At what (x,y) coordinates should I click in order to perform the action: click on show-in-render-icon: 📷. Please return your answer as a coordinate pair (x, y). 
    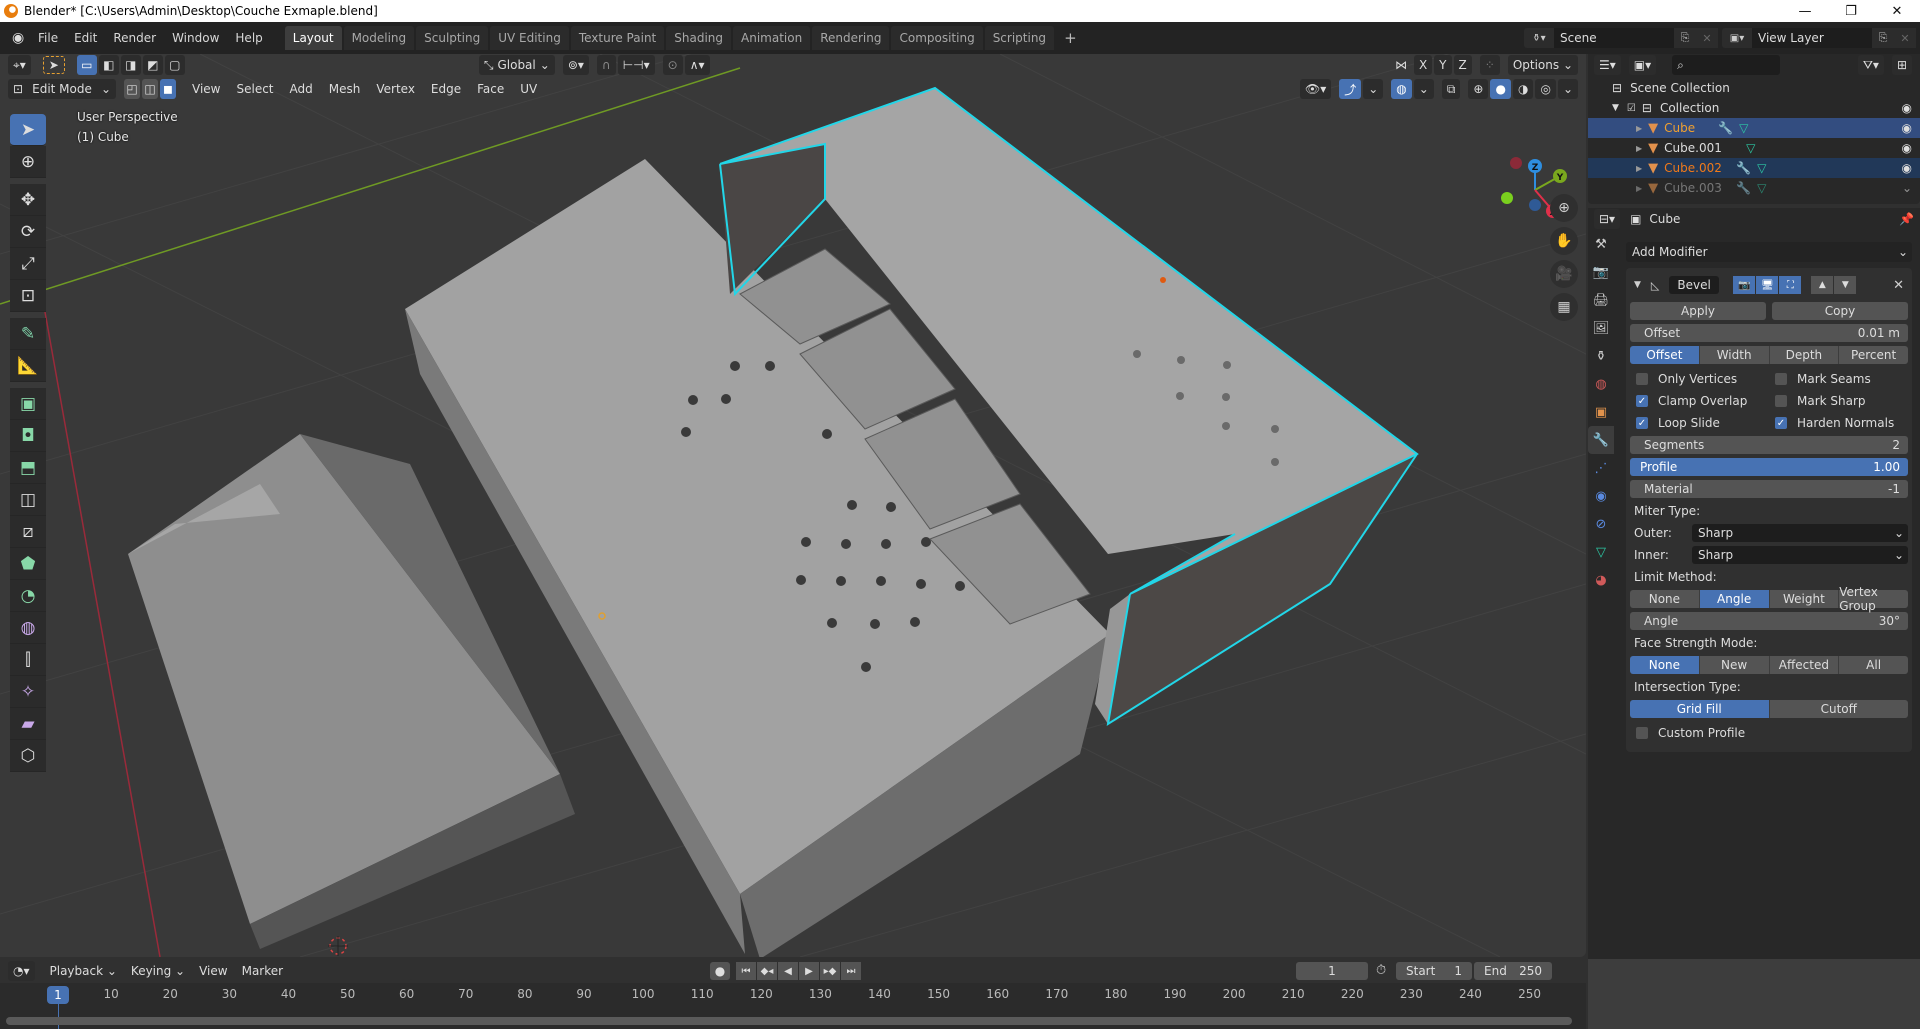
    Looking at the image, I should click on (1744, 285).